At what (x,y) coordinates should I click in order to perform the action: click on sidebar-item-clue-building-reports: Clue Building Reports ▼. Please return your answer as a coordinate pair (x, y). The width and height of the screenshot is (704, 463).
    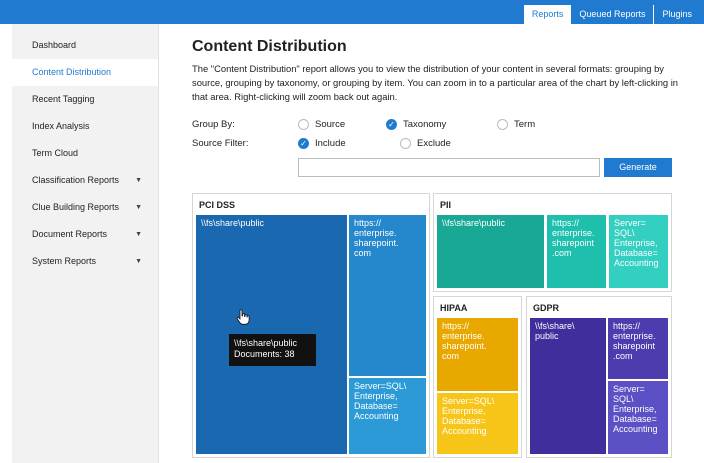
    Looking at the image, I should click on (85, 207).